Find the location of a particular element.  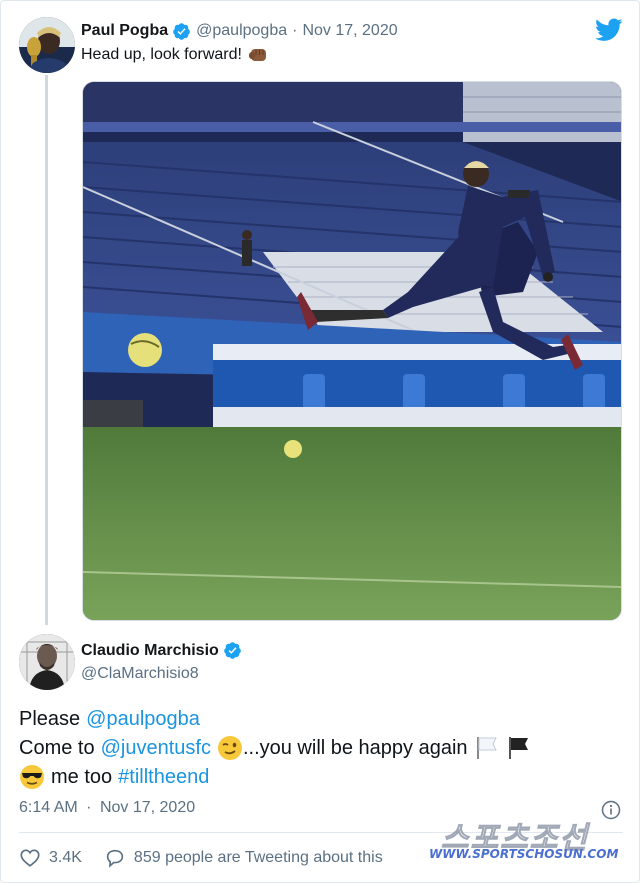

quoted-author-handle: @paulpogba is located at coordinates (241, 31).